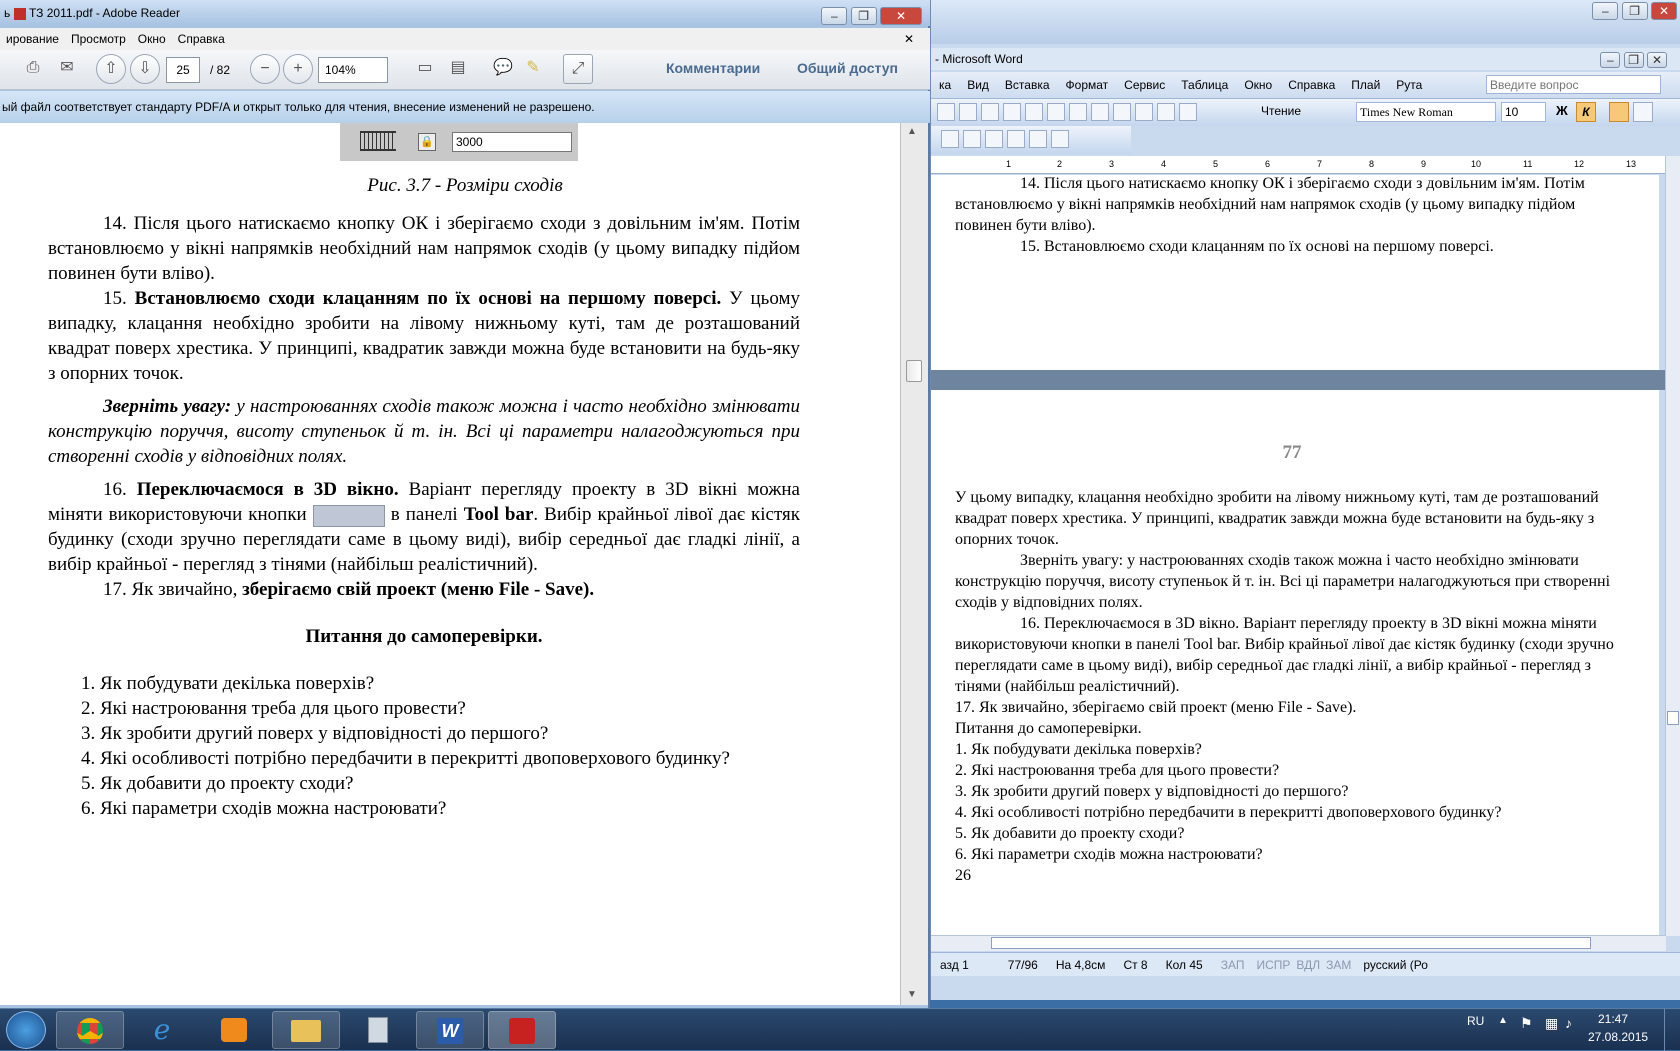  What do you see at coordinates (1633, 60) in the screenshot?
I see `doc-restore-icon: ❐` at bounding box center [1633, 60].